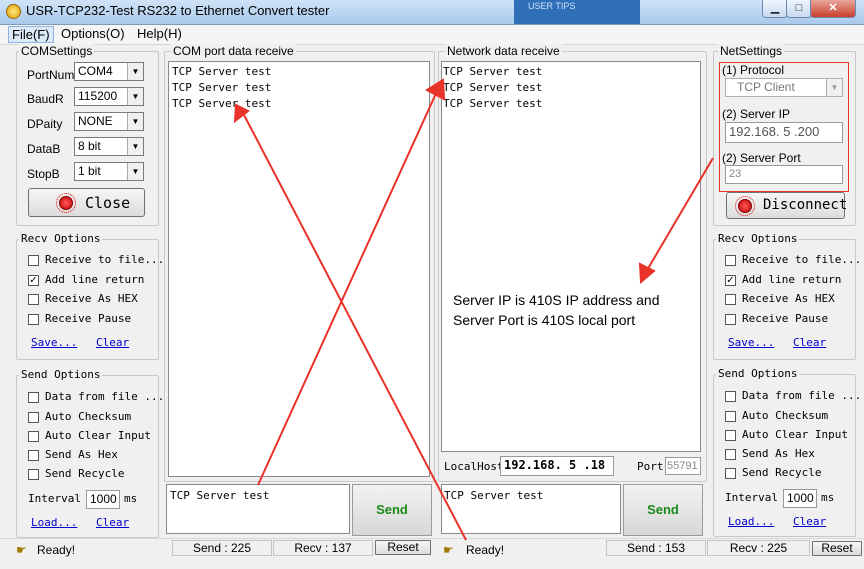 This screenshot has height=569, width=864. I want to click on portnum-select: COM4 ▼, so click(109, 71).